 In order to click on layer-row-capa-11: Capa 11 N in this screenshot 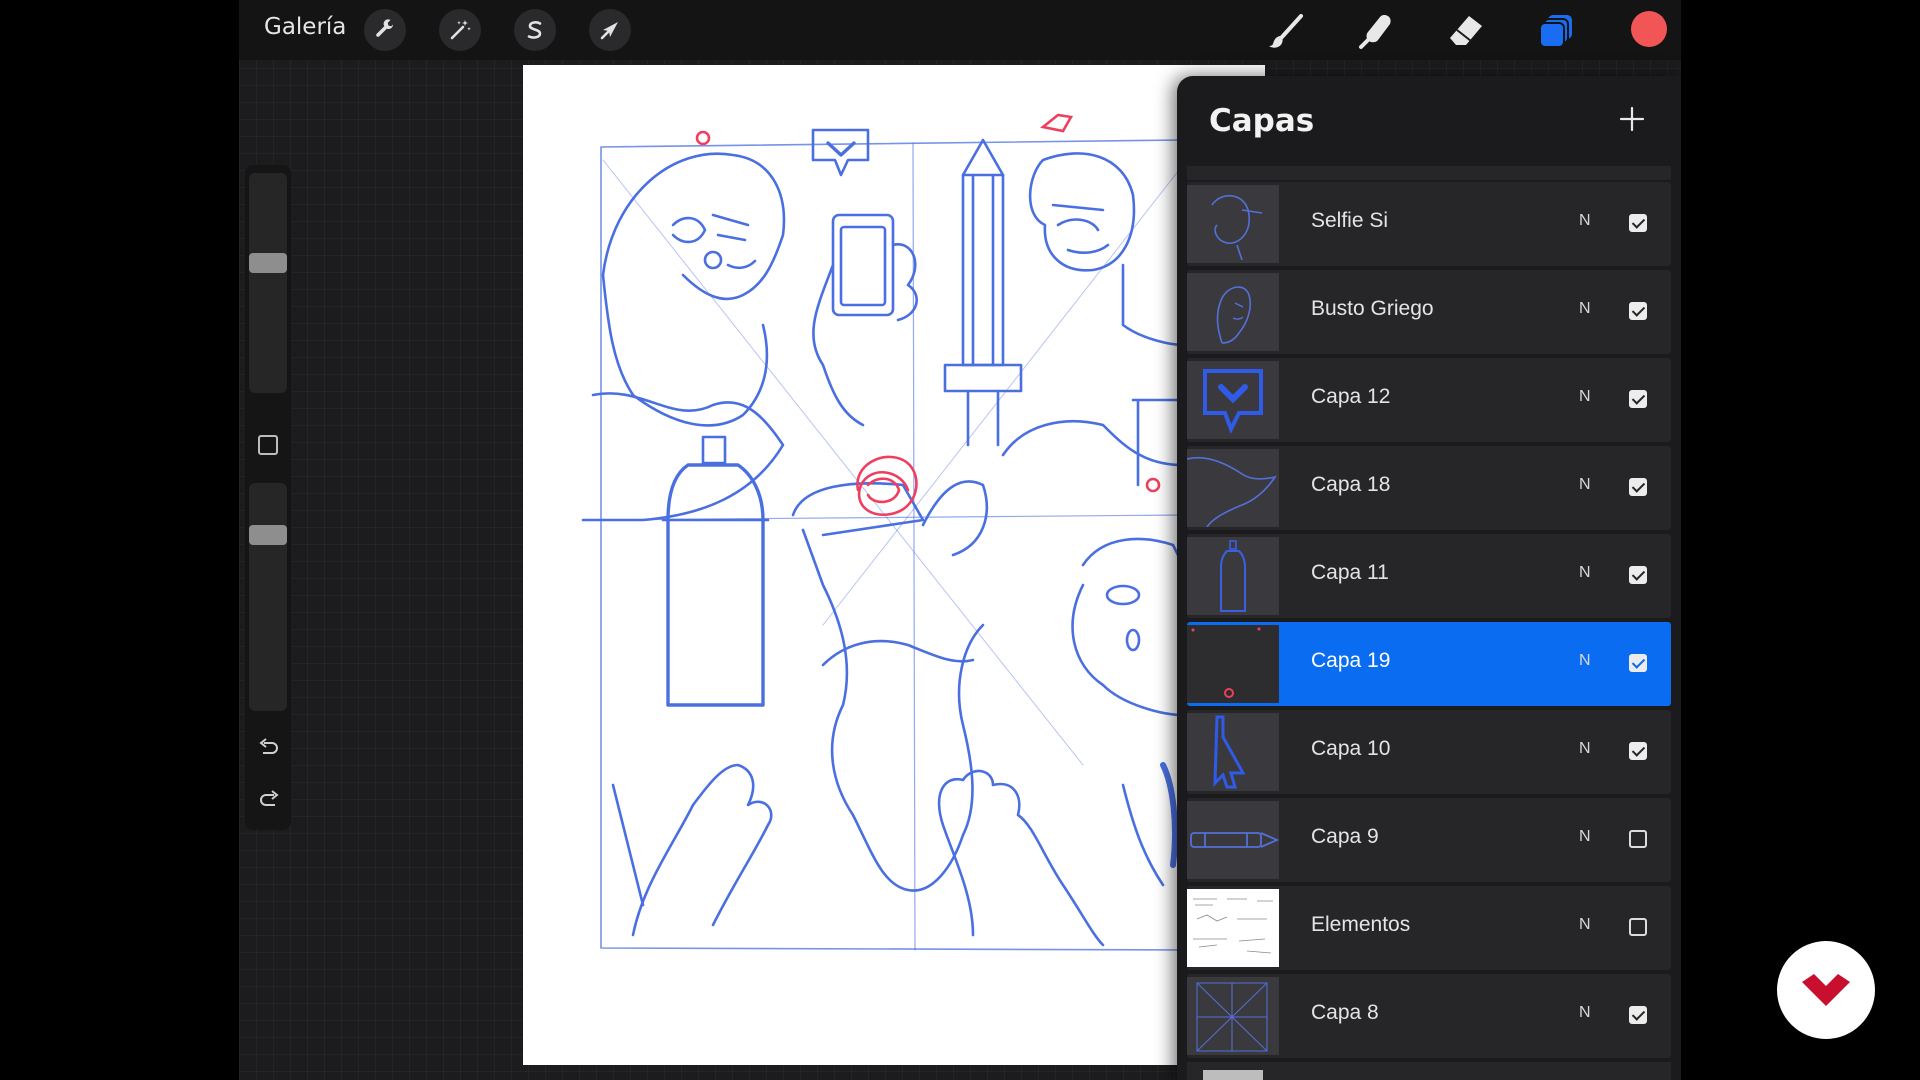, I will do `click(1429, 576)`.